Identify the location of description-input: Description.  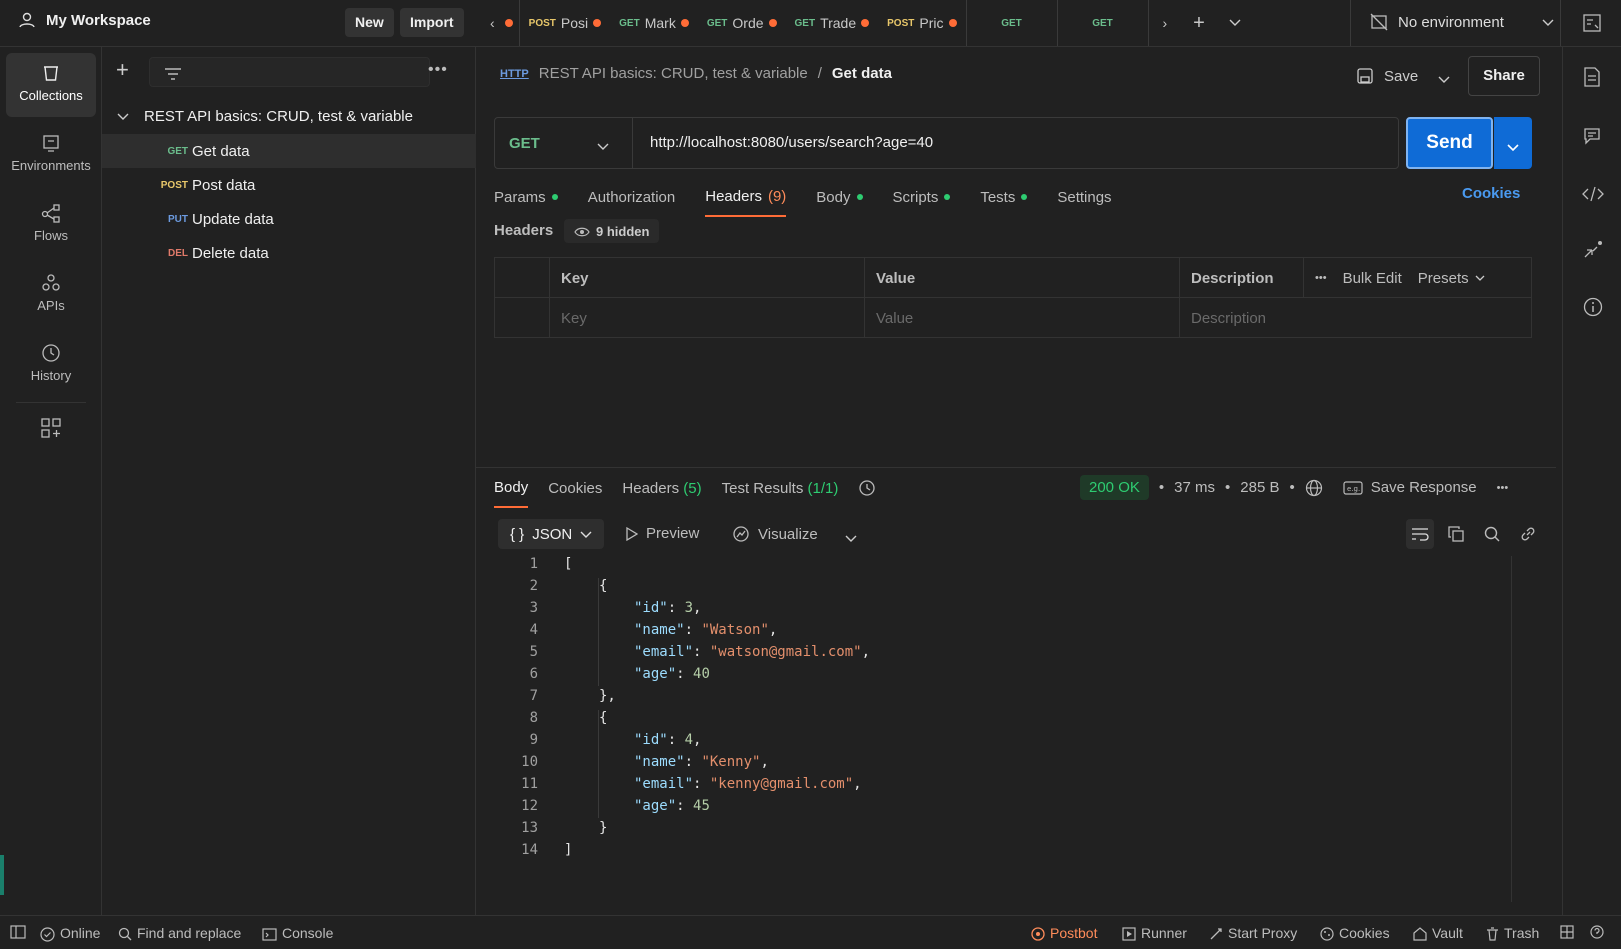
(1354, 318).